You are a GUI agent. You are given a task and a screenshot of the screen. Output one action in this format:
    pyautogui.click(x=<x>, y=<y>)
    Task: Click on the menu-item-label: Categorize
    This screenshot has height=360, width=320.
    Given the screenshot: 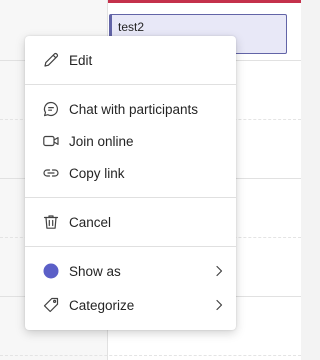 What is the action you would take?
    pyautogui.click(x=102, y=305)
    